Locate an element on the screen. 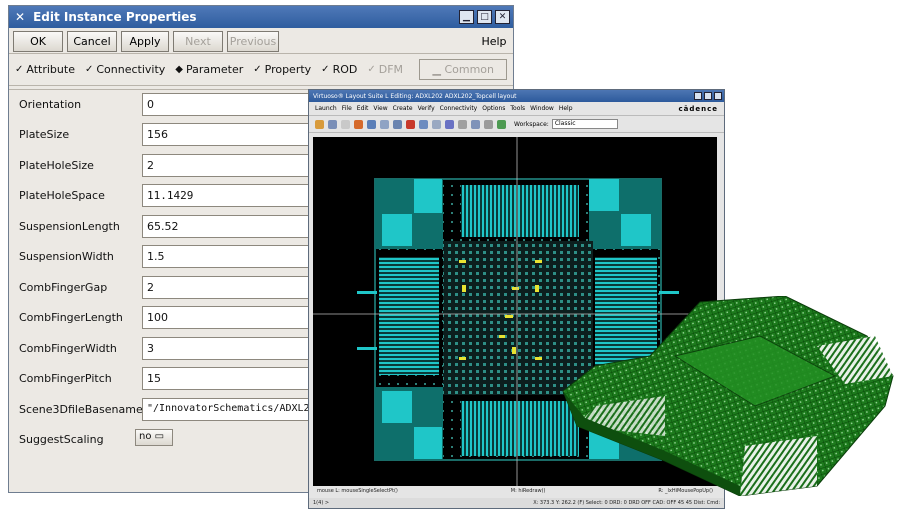 Image resolution: width=897 pixels, height=519 pixels. status-left: mouse L: mouseSingleSelectPt() is located at coordinates (357, 491).